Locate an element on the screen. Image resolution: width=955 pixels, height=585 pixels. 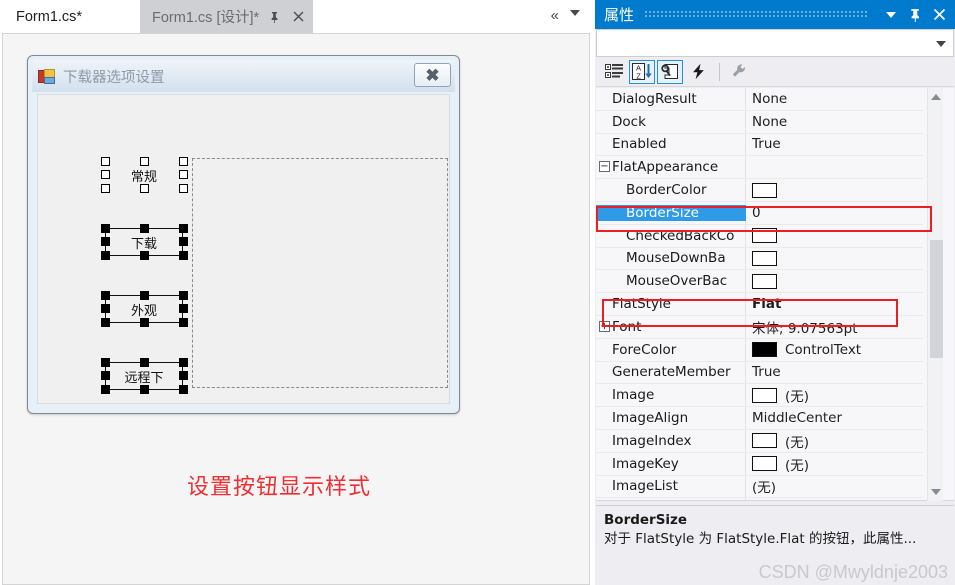
property-row-mousedownba: MouseDownBa is located at coordinates (759, 259).